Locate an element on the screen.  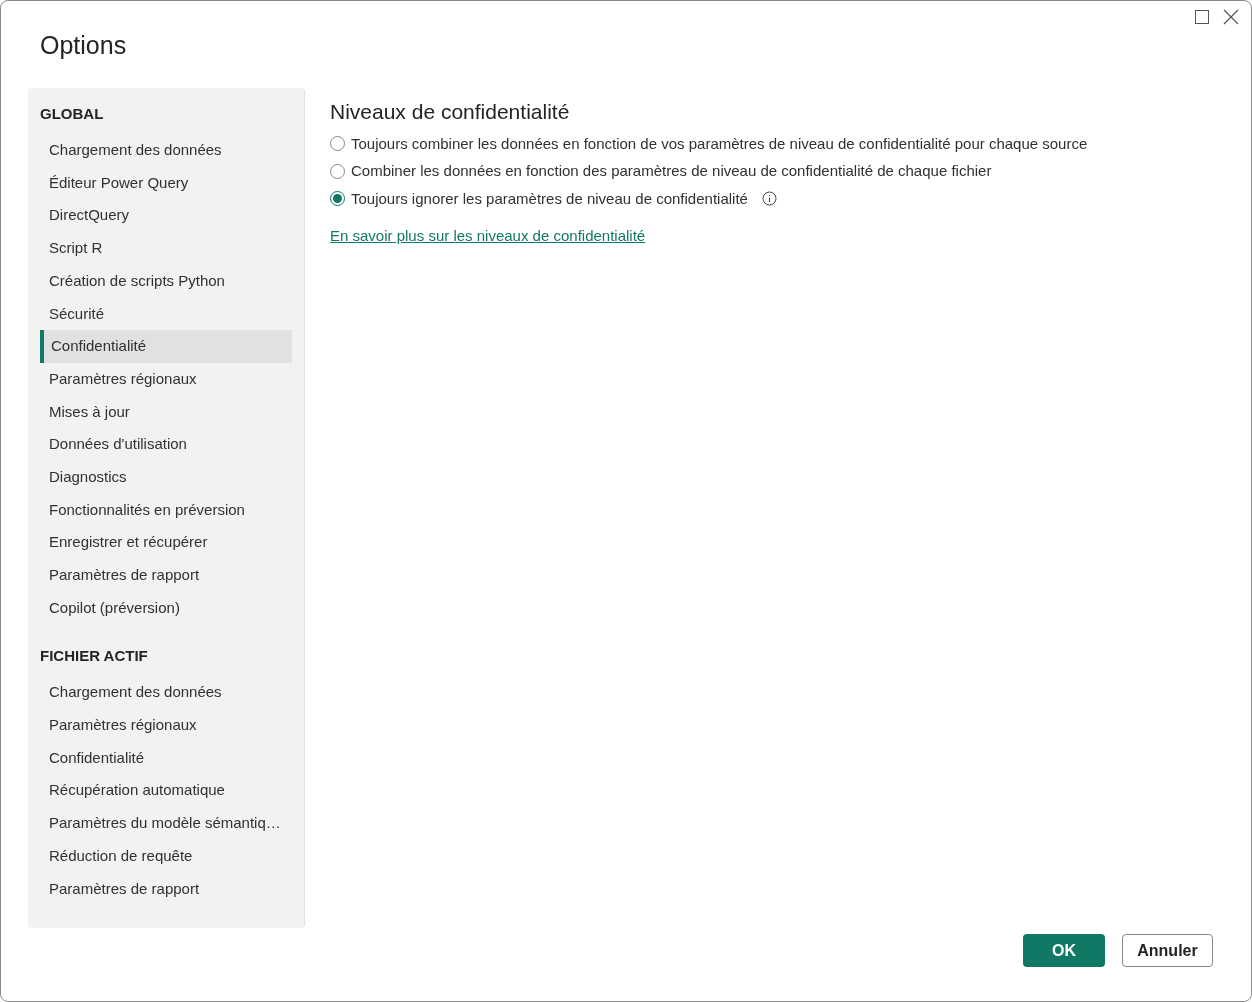
ok-button: OK is located at coordinates (1064, 950).